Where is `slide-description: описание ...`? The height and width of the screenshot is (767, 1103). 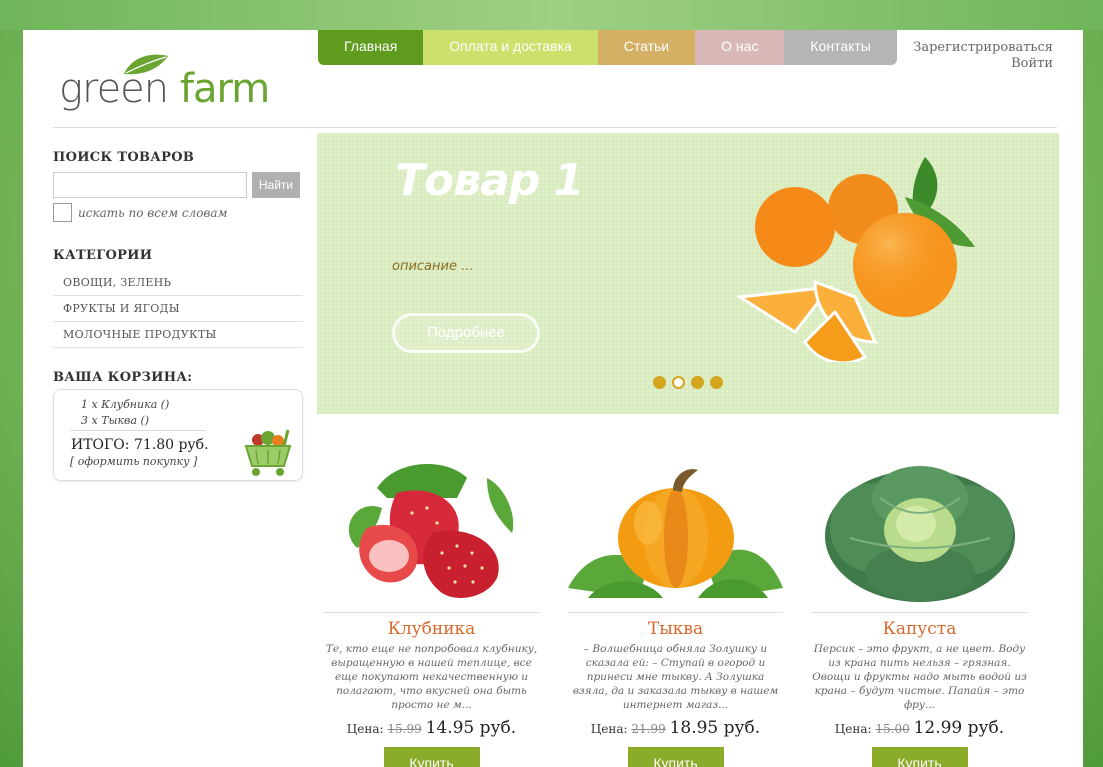
slide-description: описание ... is located at coordinates (433, 266).